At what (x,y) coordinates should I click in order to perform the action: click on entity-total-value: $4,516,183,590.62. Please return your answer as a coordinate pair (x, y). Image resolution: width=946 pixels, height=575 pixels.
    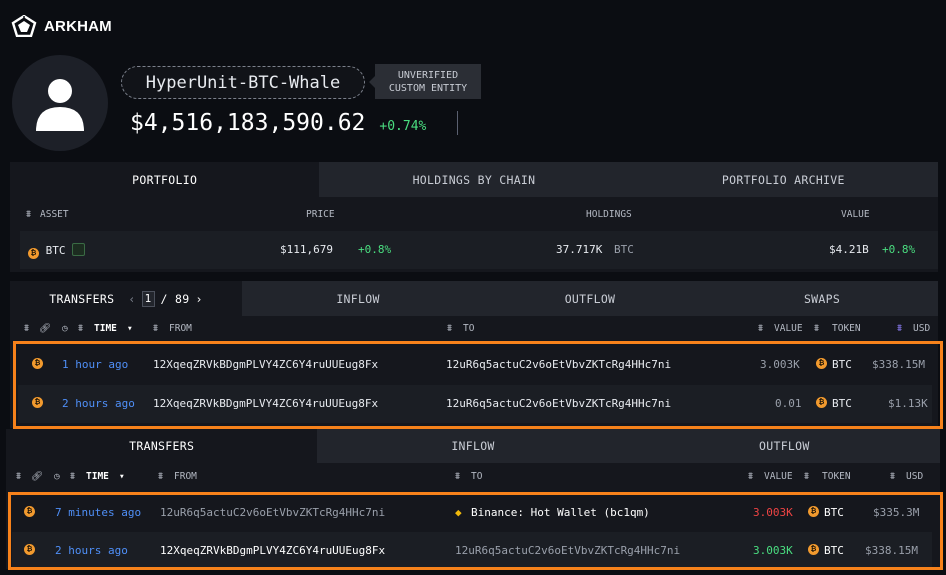
    Looking at the image, I should click on (248, 123).